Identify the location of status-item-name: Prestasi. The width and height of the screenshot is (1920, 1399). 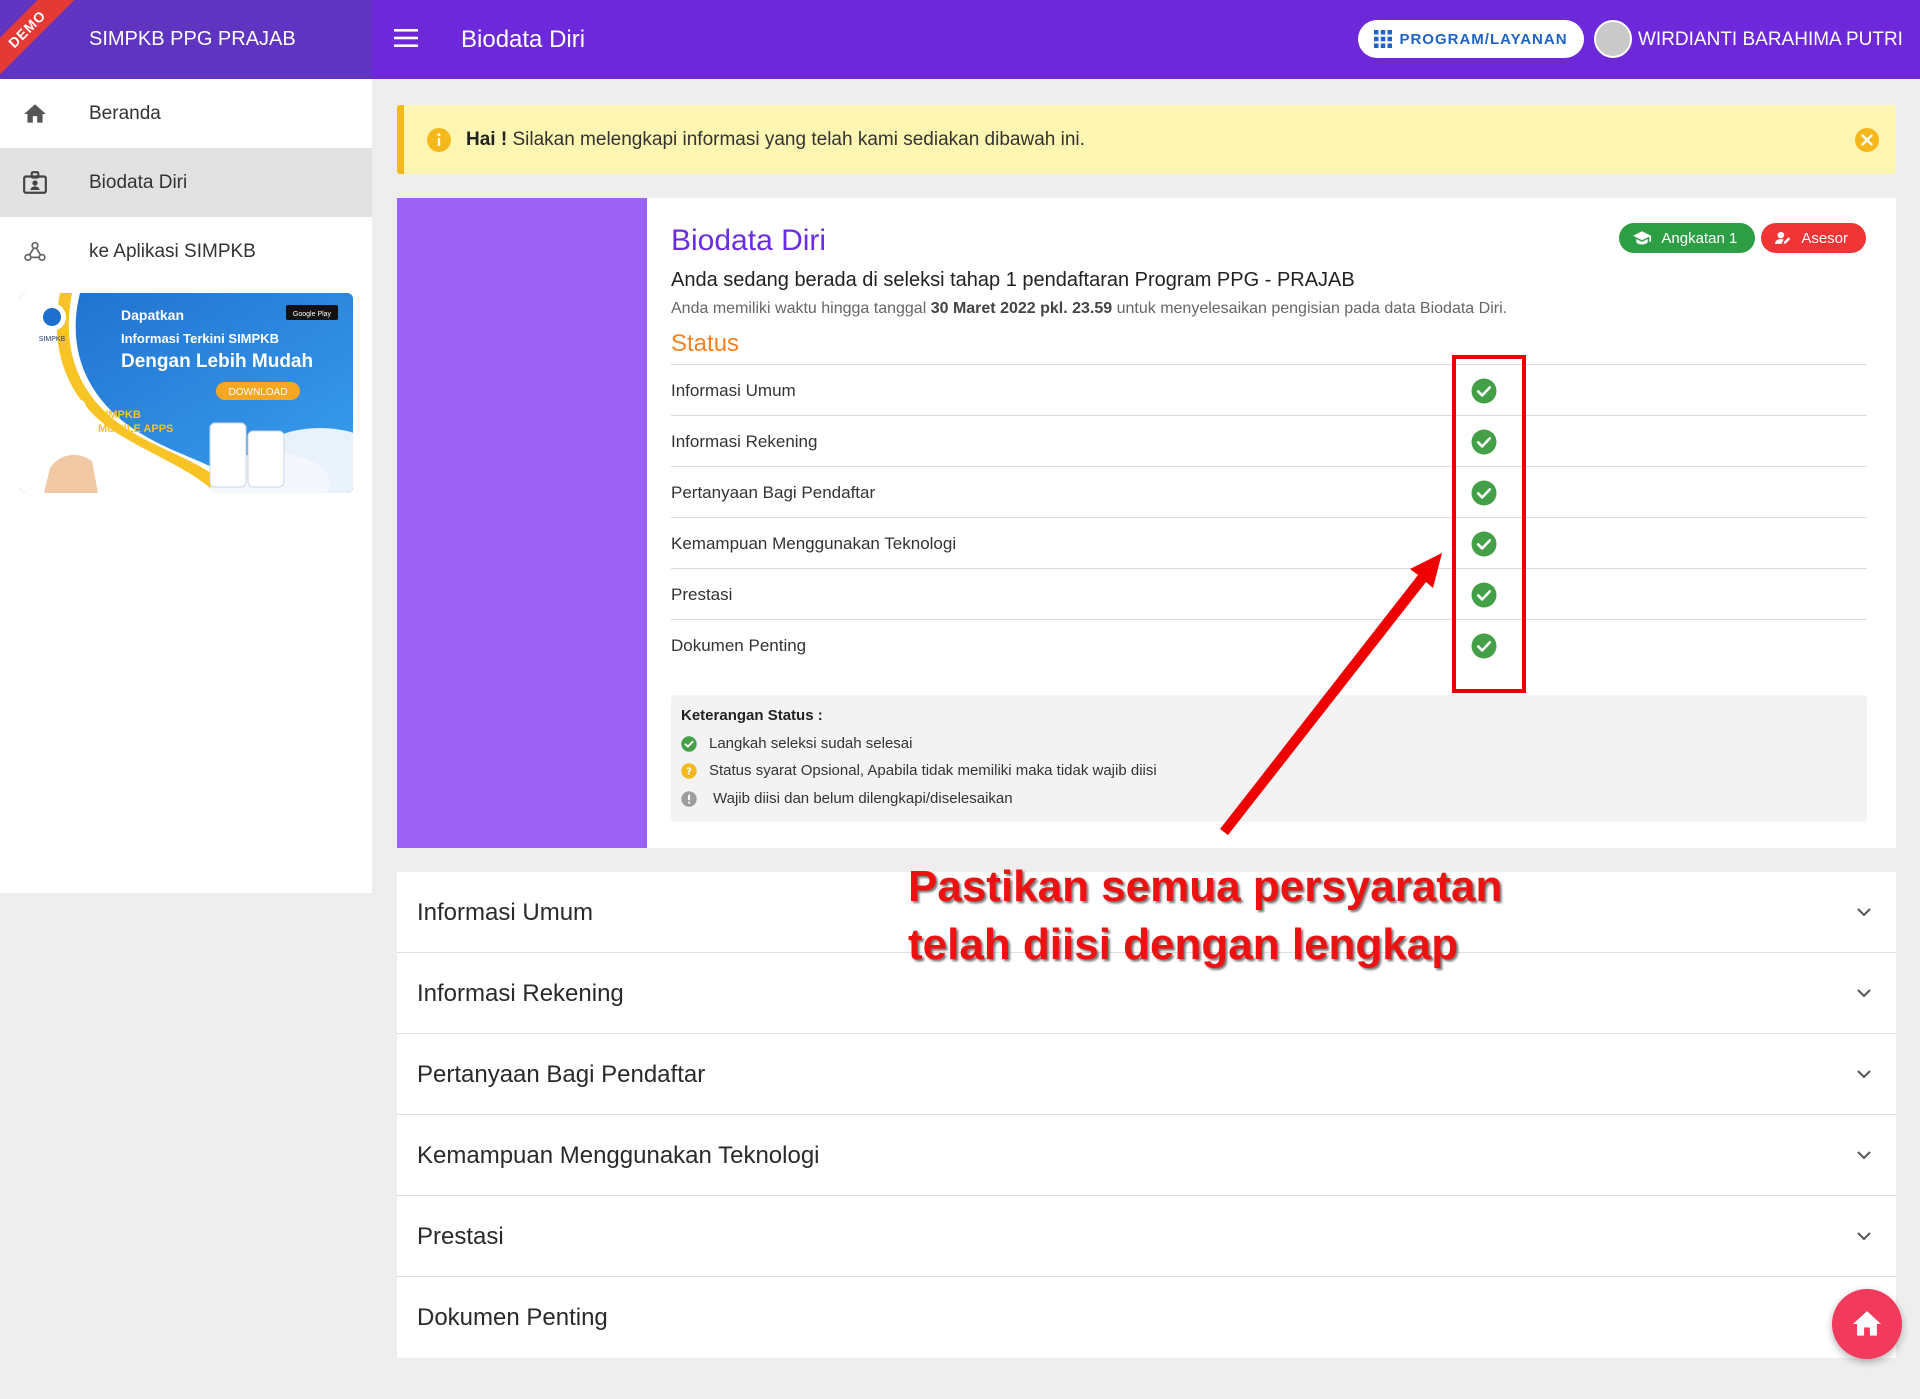
(702, 594).